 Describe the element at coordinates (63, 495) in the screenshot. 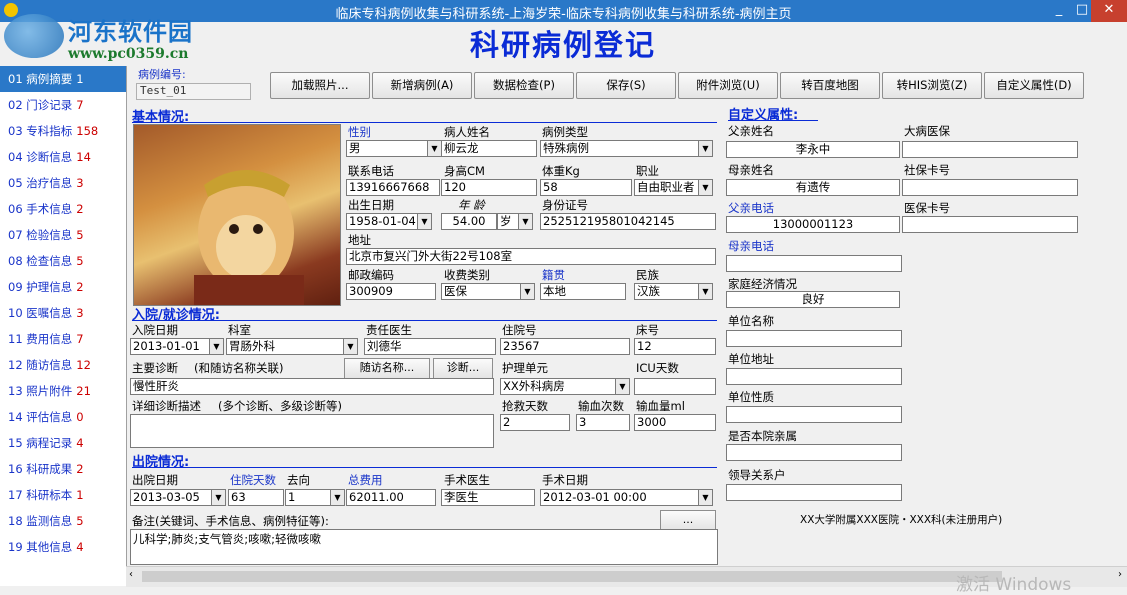

I see `sidebar-item-research-samples: 17 科研标本 1` at that location.